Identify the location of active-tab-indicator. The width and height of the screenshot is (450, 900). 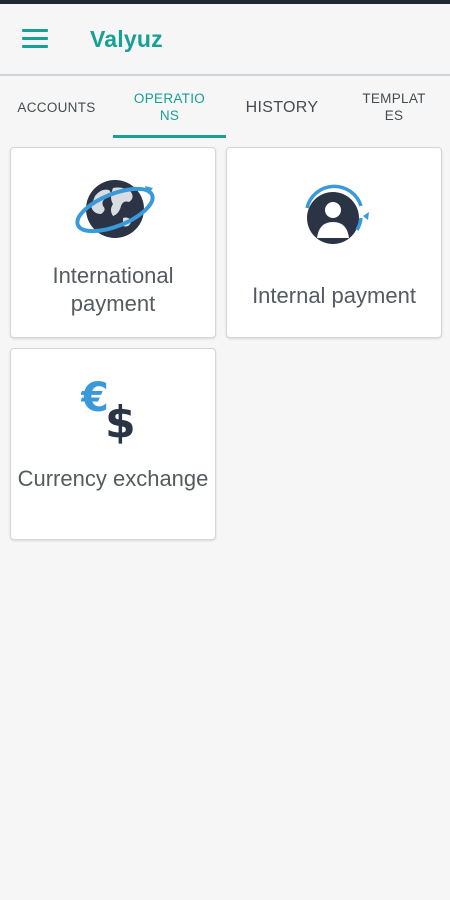
(169, 136).